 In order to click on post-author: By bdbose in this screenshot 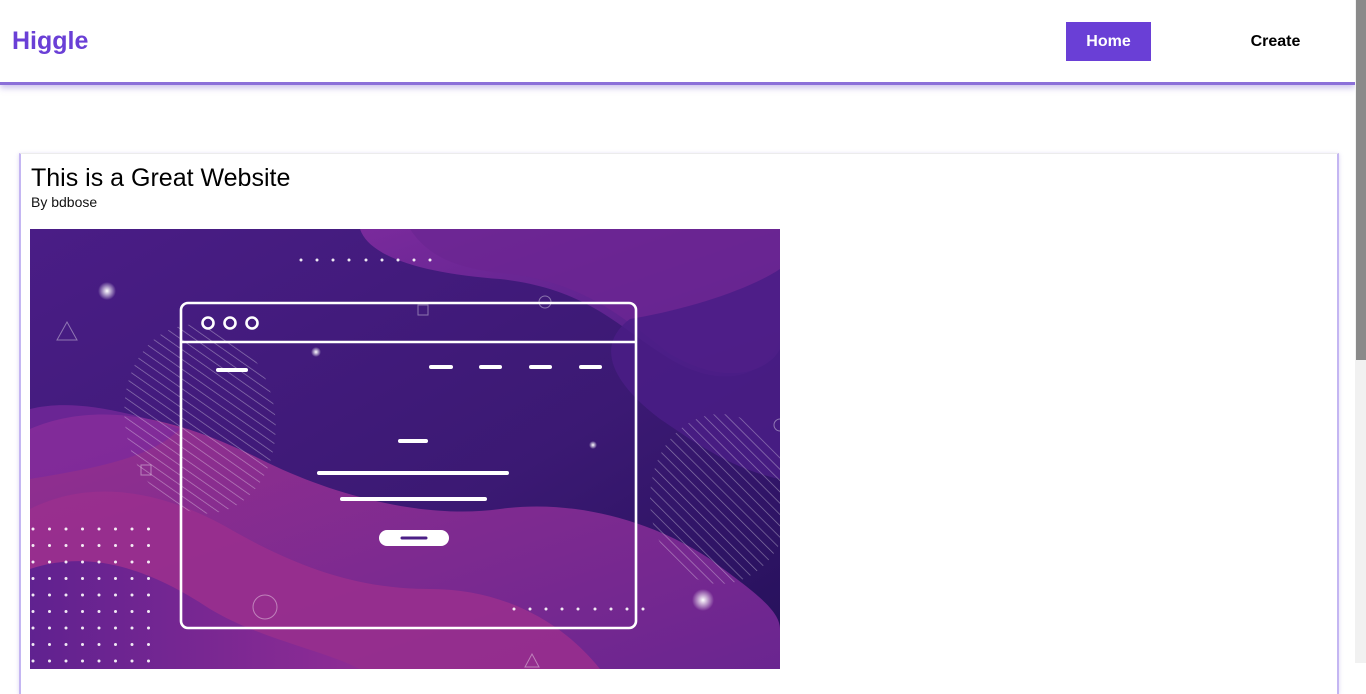, I will do `click(64, 202)`.